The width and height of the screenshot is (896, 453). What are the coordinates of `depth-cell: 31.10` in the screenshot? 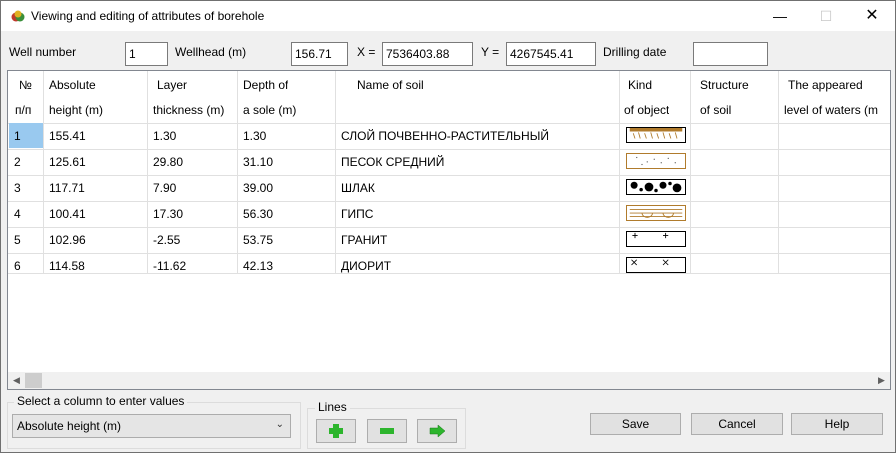 It's located at (258, 162).